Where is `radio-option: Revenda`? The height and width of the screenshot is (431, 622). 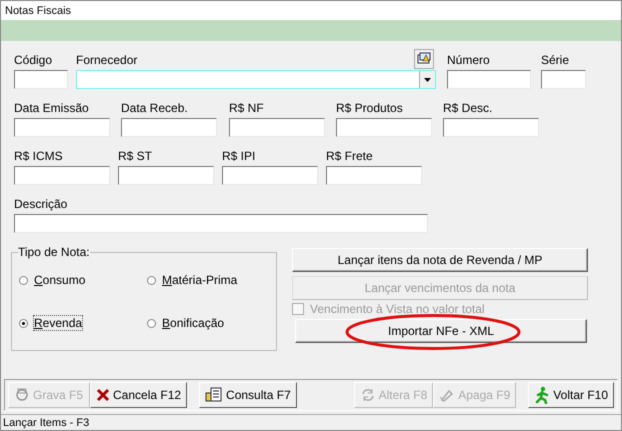 radio-option: Revenda is located at coordinates (83, 323).